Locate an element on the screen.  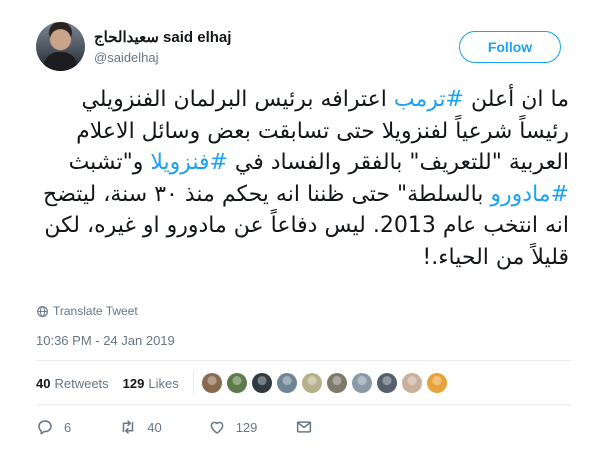
hashtag-link: #فنزويلا is located at coordinates (189, 162).